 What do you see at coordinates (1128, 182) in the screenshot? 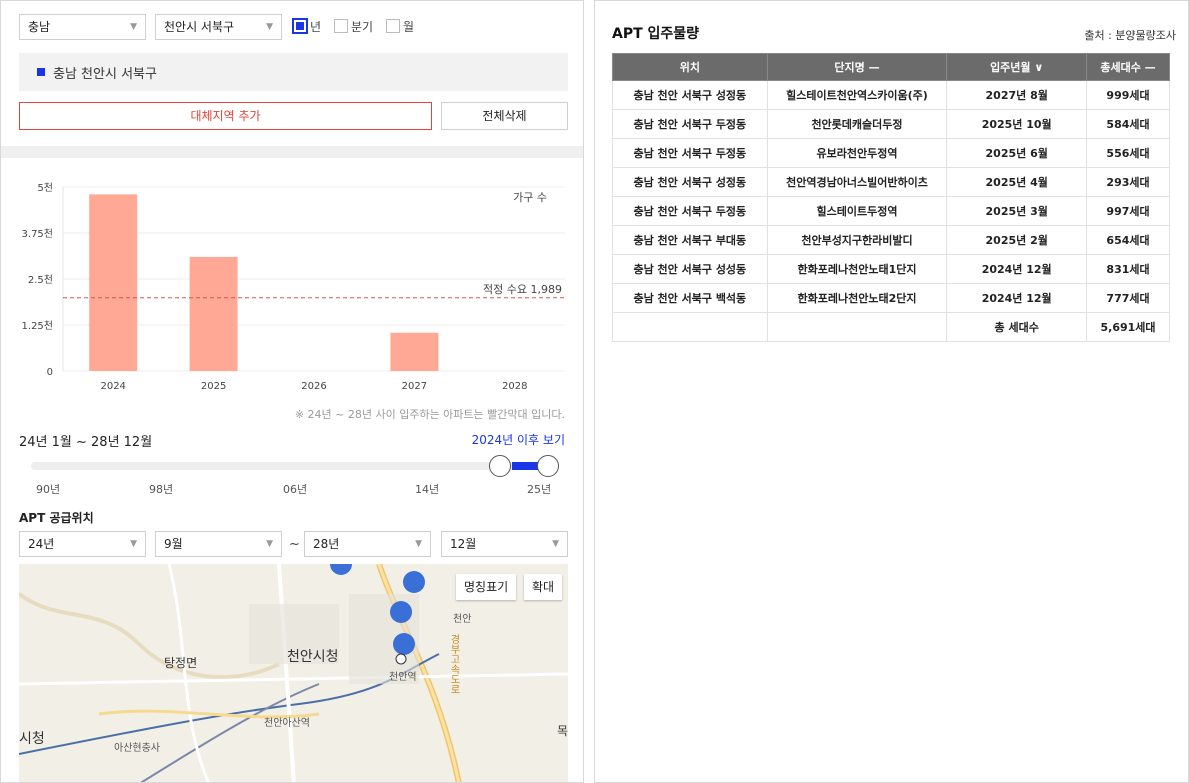
I see `cell-total-units: 293세대` at bounding box center [1128, 182].